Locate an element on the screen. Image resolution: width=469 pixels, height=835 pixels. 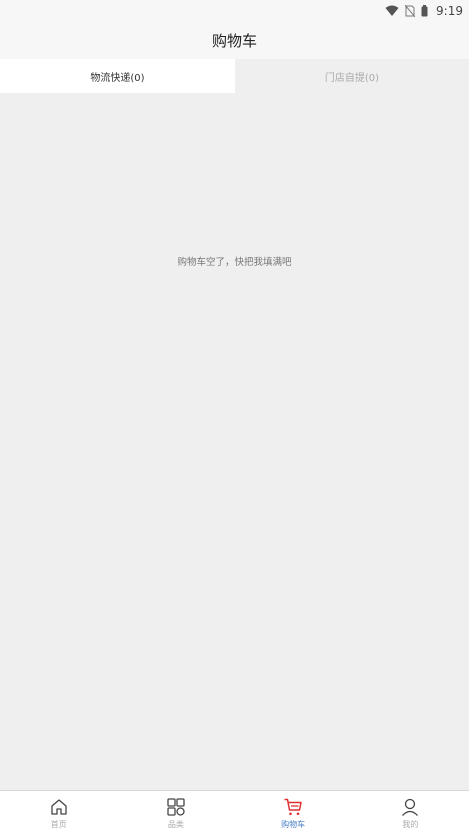
tab-store-pickup: 门店自提(0) is located at coordinates (352, 76).